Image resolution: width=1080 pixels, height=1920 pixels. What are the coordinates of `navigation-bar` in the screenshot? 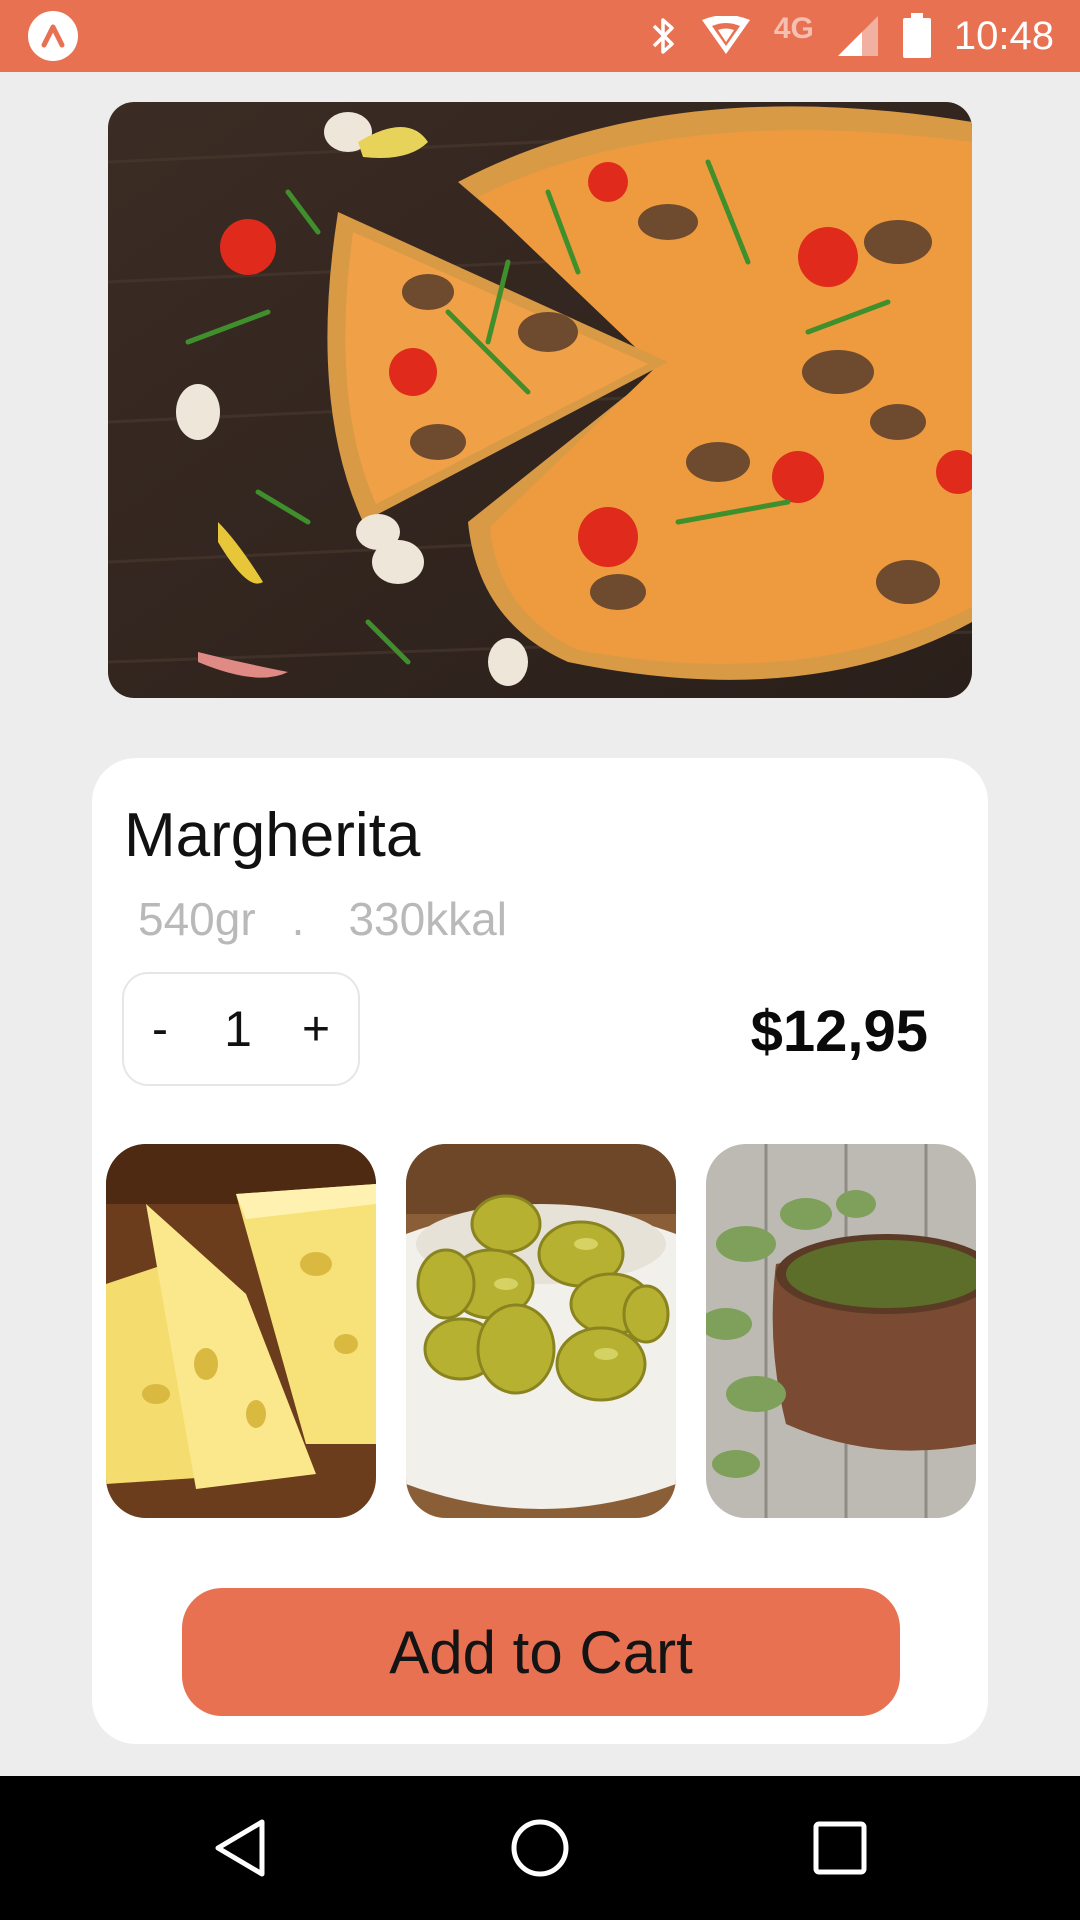 It's located at (540, 1848).